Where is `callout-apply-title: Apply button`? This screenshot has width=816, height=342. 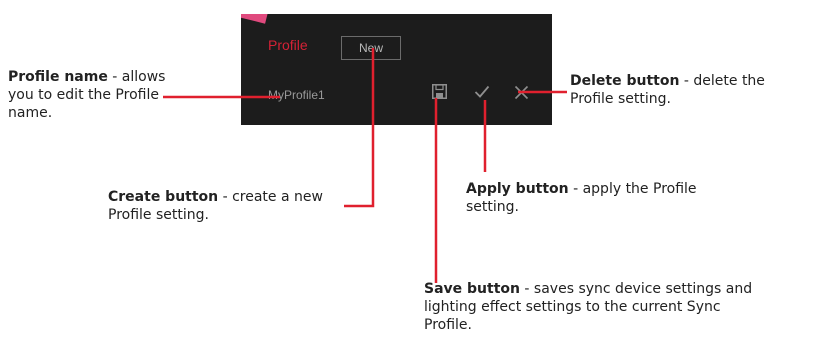 callout-apply-title: Apply button is located at coordinates (517, 189).